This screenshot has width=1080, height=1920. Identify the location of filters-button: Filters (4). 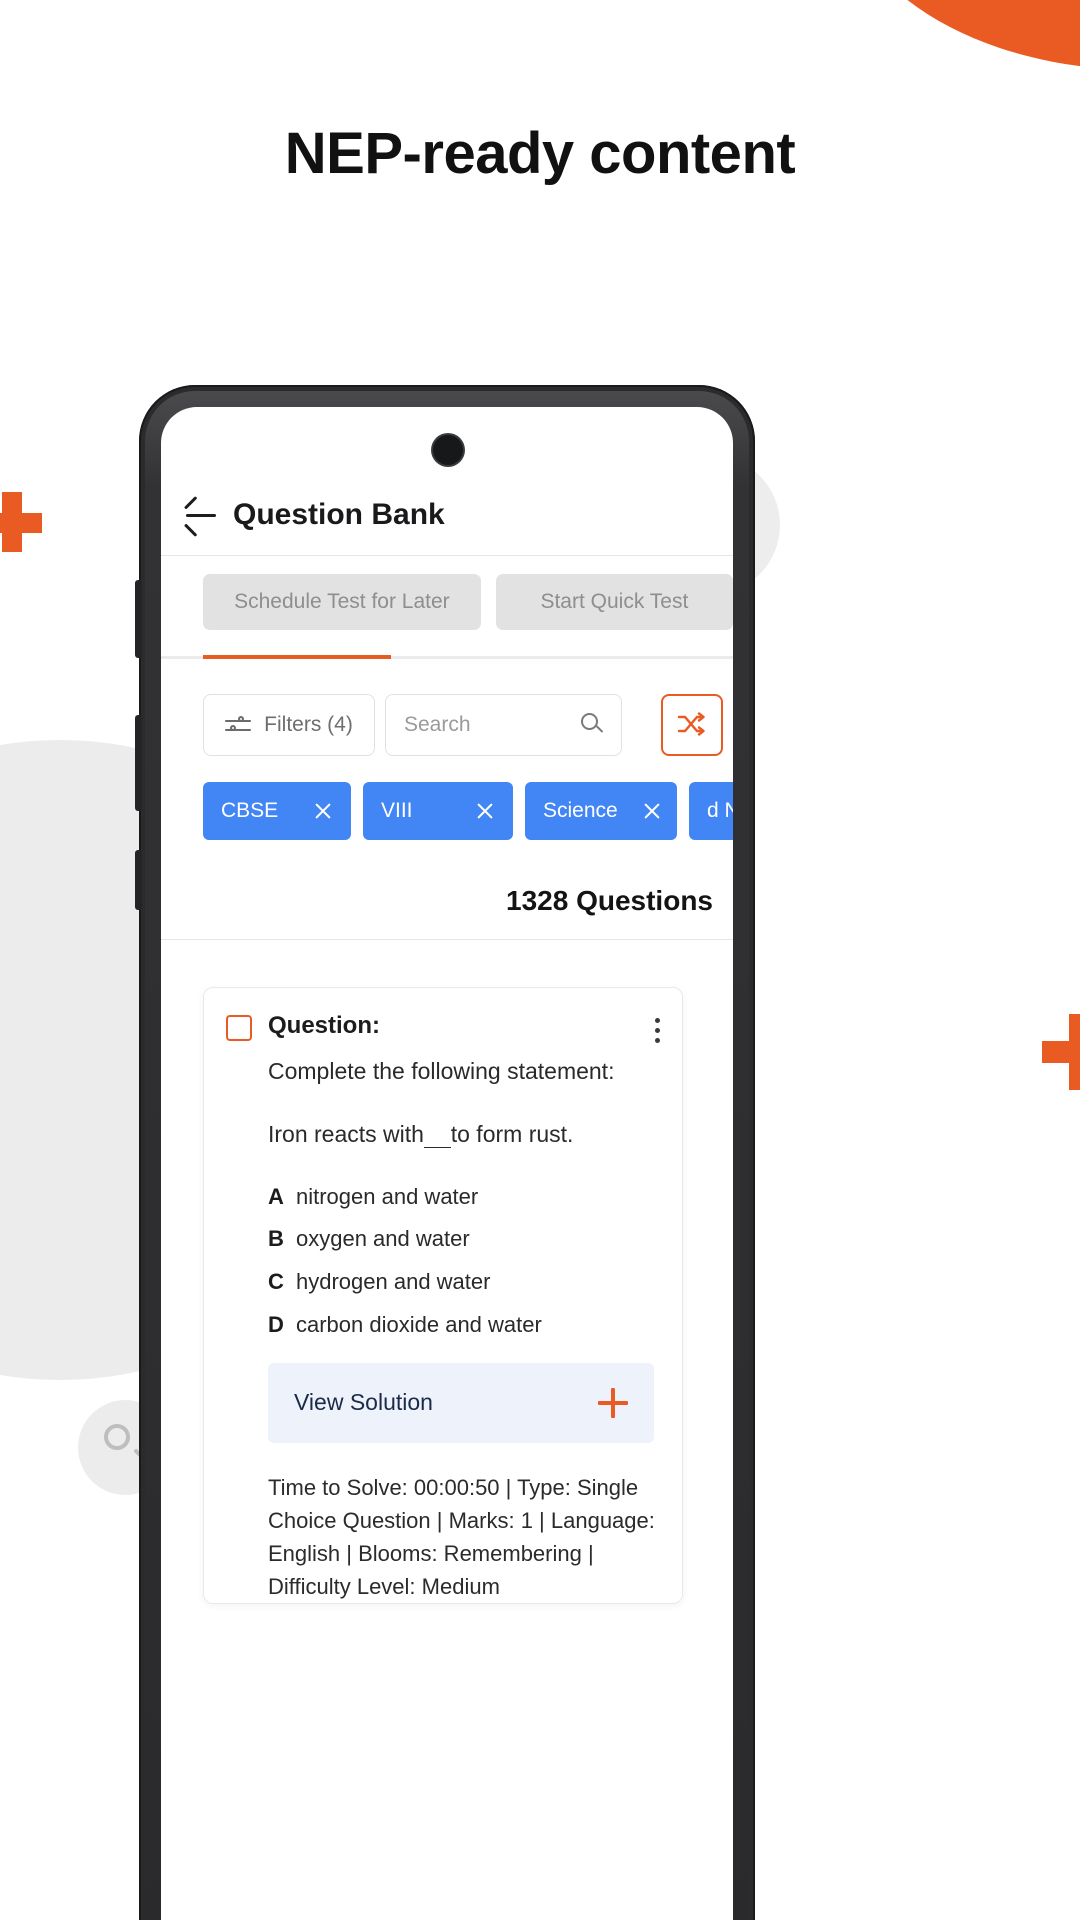
(289, 725).